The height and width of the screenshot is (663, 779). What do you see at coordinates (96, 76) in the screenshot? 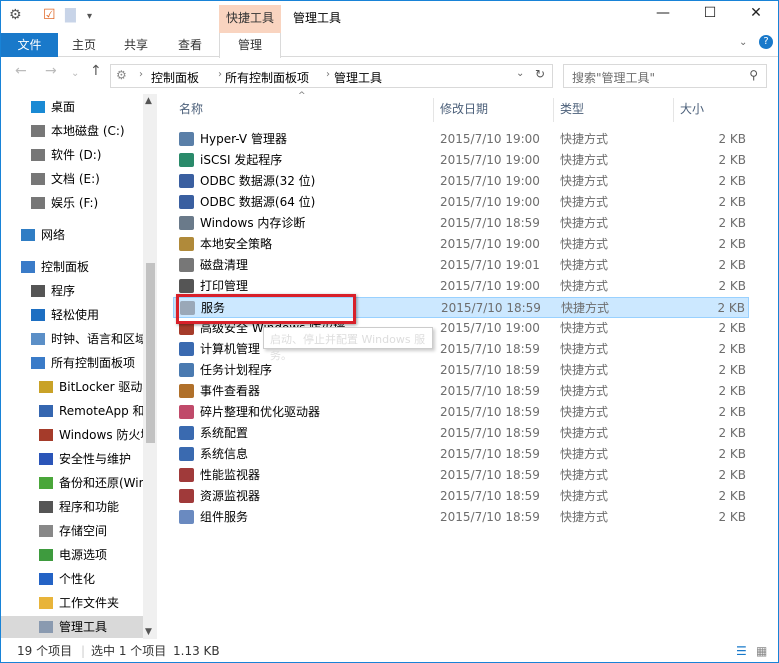
I see `up-button: ↑` at bounding box center [96, 76].